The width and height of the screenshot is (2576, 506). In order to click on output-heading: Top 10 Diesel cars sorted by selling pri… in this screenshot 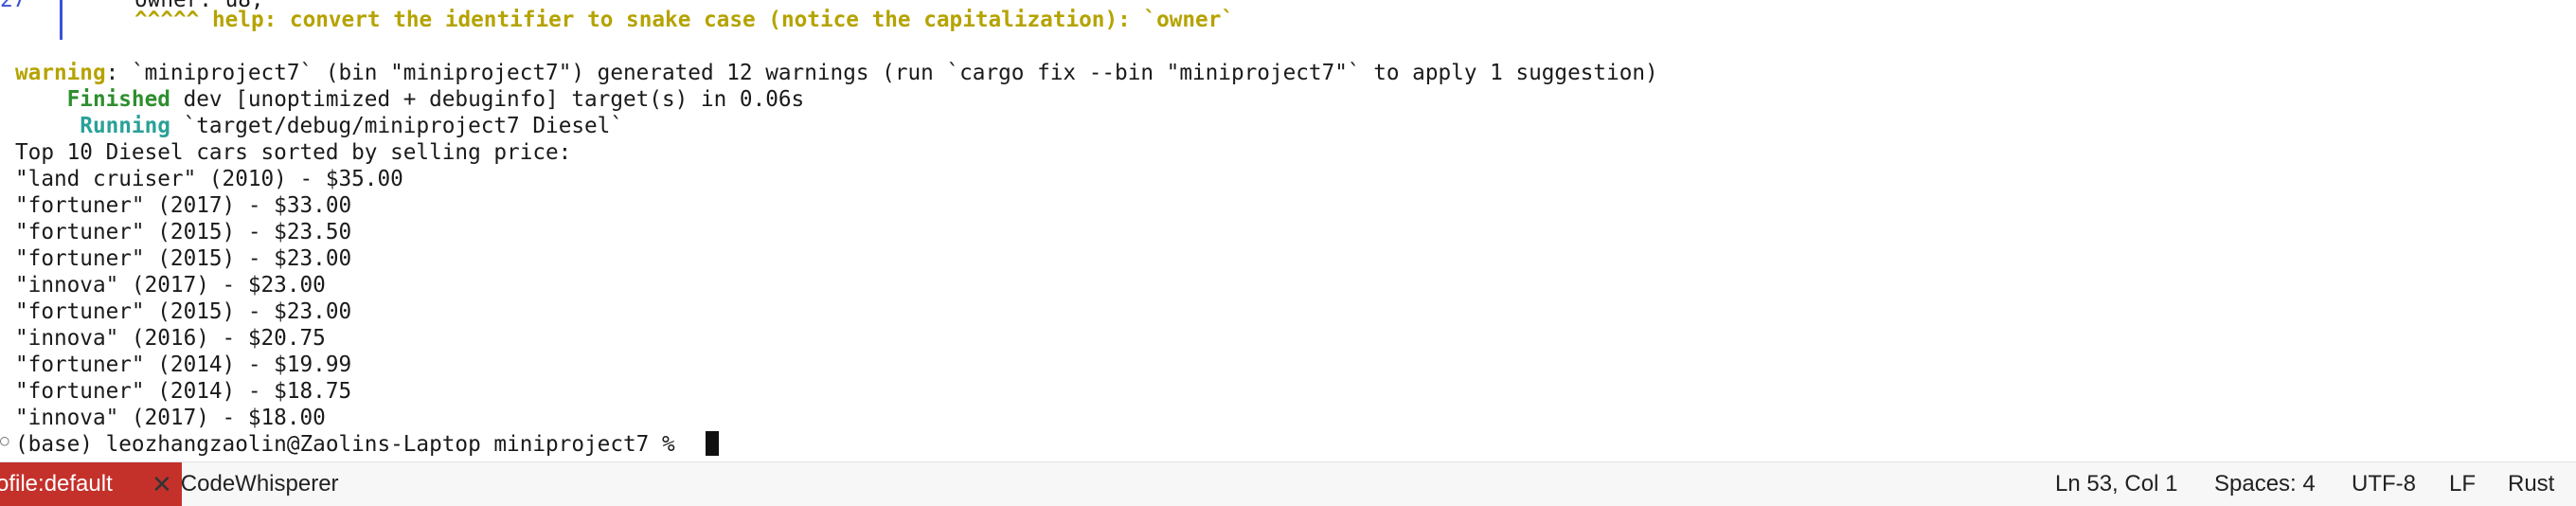, I will do `click(293, 152)`.